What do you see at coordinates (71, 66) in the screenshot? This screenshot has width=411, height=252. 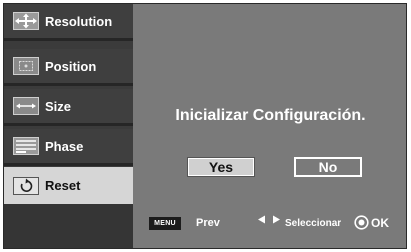 I see `sidebar-item-label: Position` at bounding box center [71, 66].